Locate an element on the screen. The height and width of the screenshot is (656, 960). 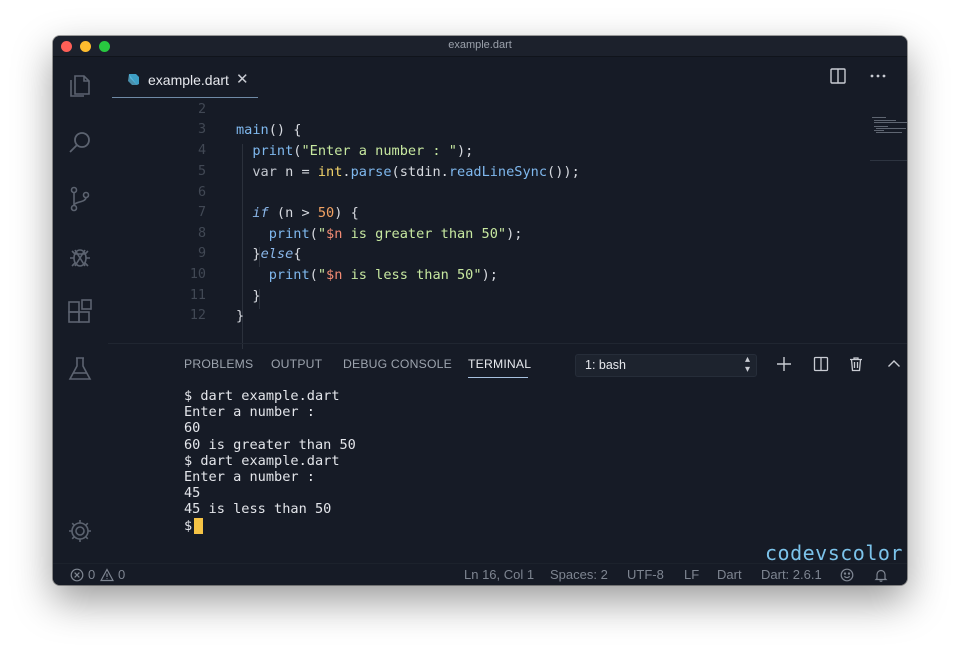
files-icon is located at coordinates (80, 86).